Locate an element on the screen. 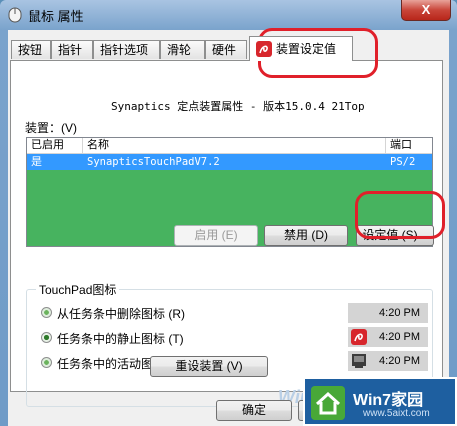 The width and height of the screenshot is (457, 426). preview-no-icon: 4:20 PM is located at coordinates (388, 313).